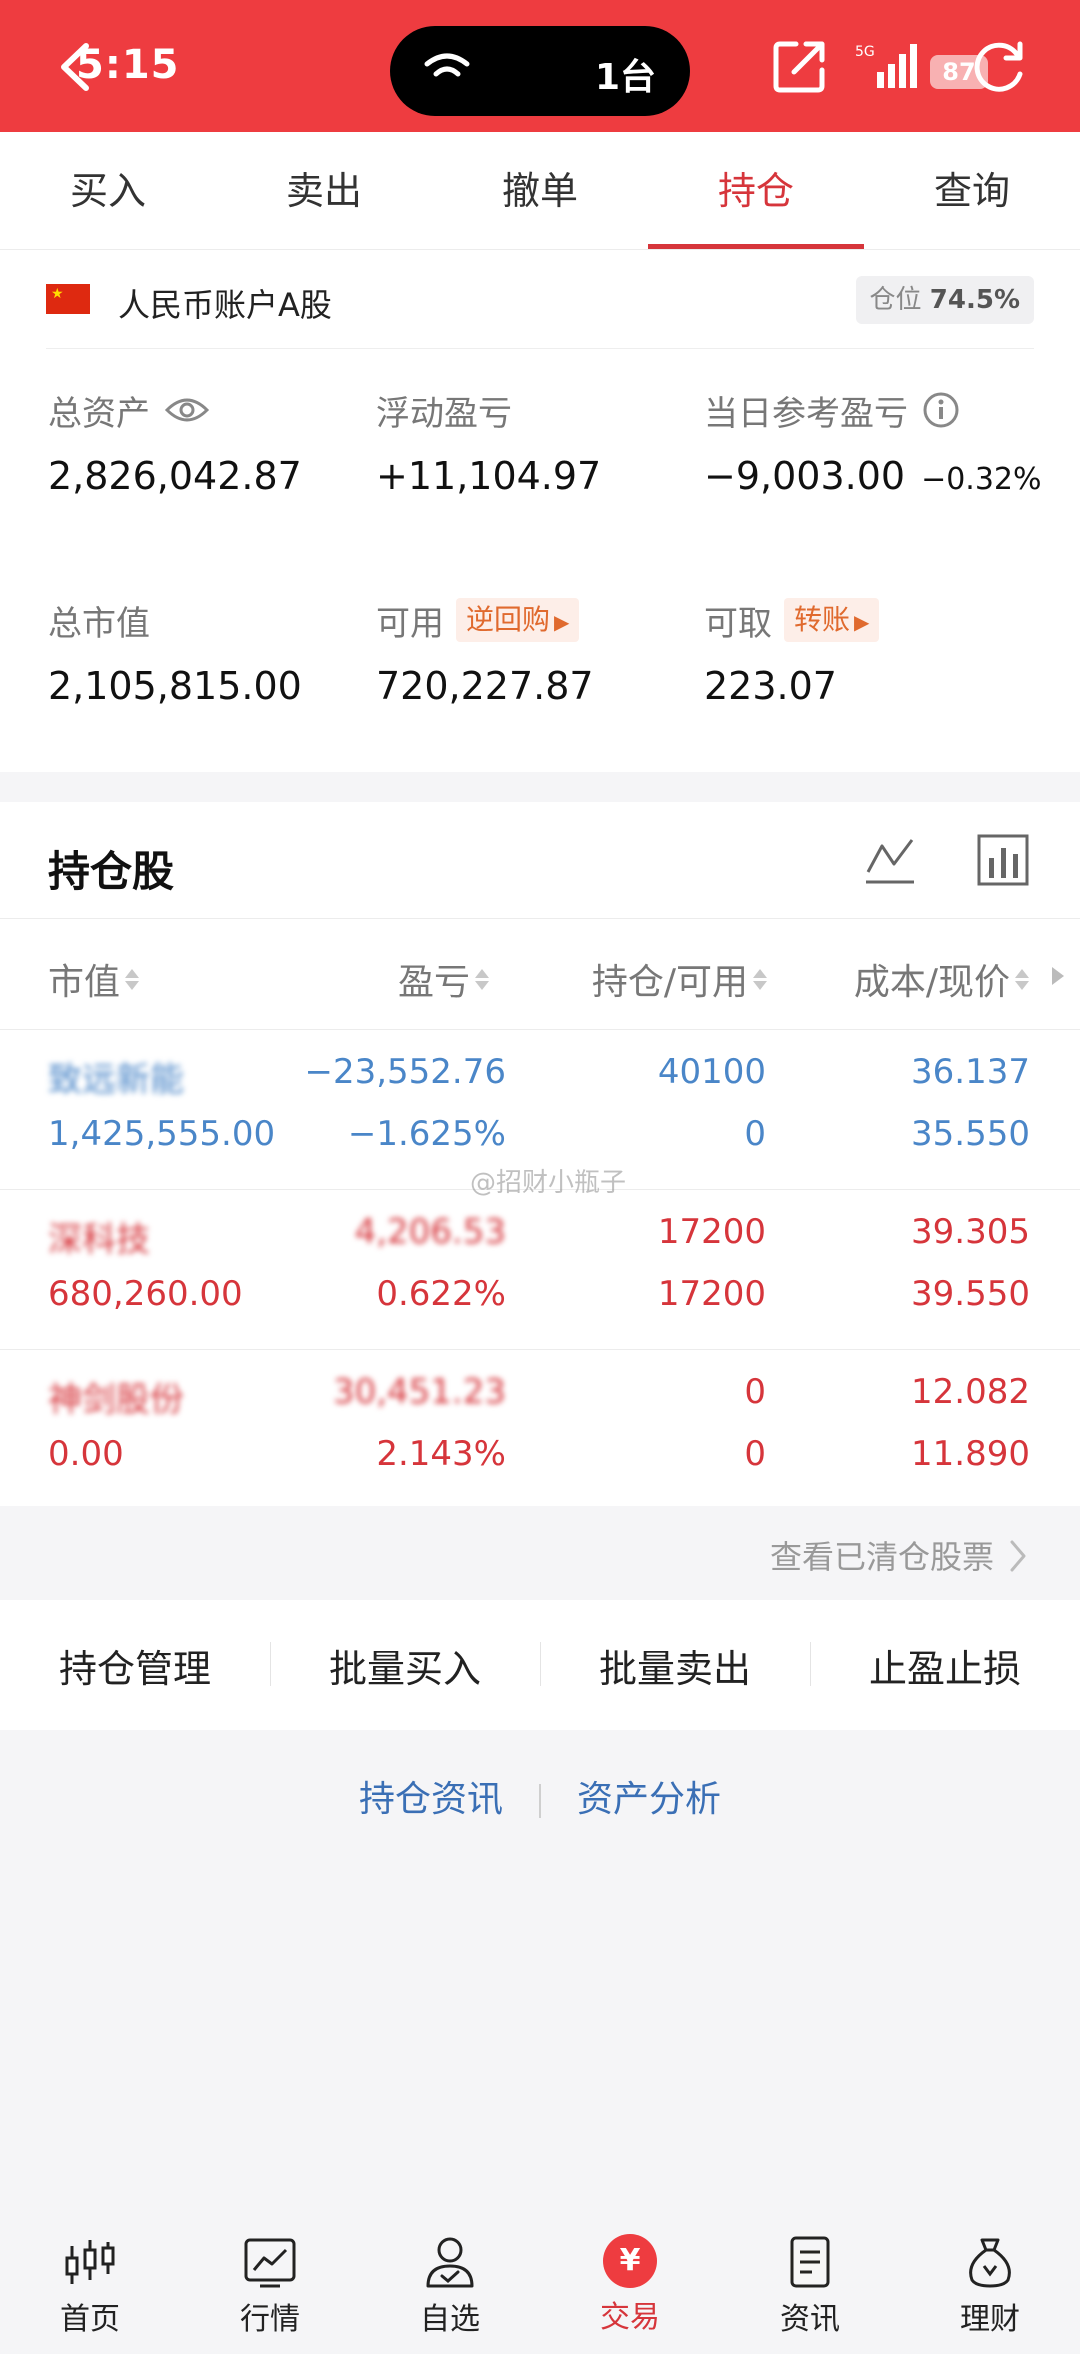 The height and width of the screenshot is (2354, 1080). What do you see at coordinates (970, 1232) in the screenshot?
I see `stock-cost: 39.305` at bounding box center [970, 1232].